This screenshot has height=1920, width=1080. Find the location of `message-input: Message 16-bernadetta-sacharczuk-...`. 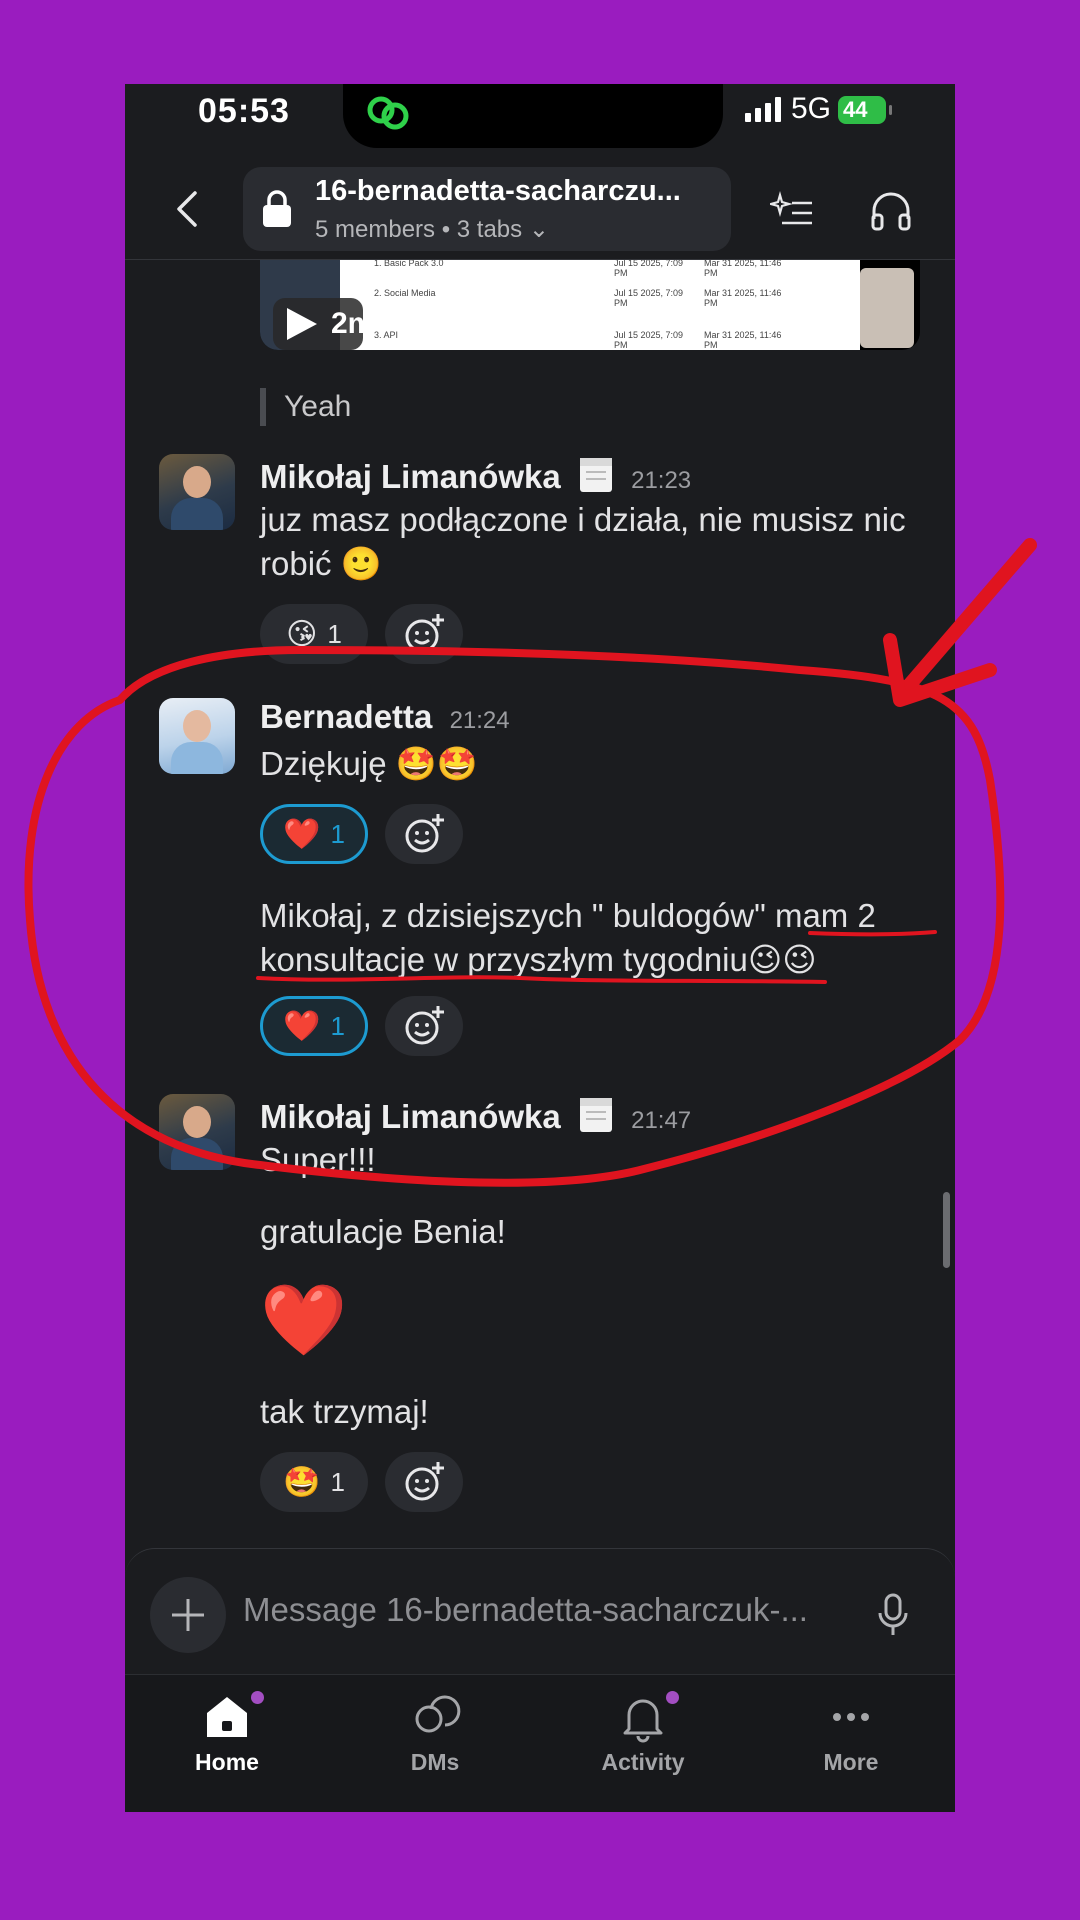

message-input: Message 16-bernadetta-sacharczuk-... is located at coordinates (525, 1610).